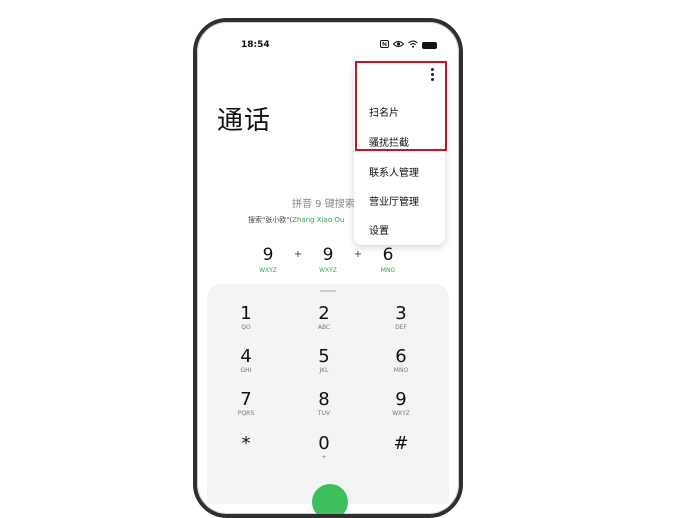  Describe the element at coordinates (324, 318) in the screenshot. I see `key-2: 2 ABC` at that location.